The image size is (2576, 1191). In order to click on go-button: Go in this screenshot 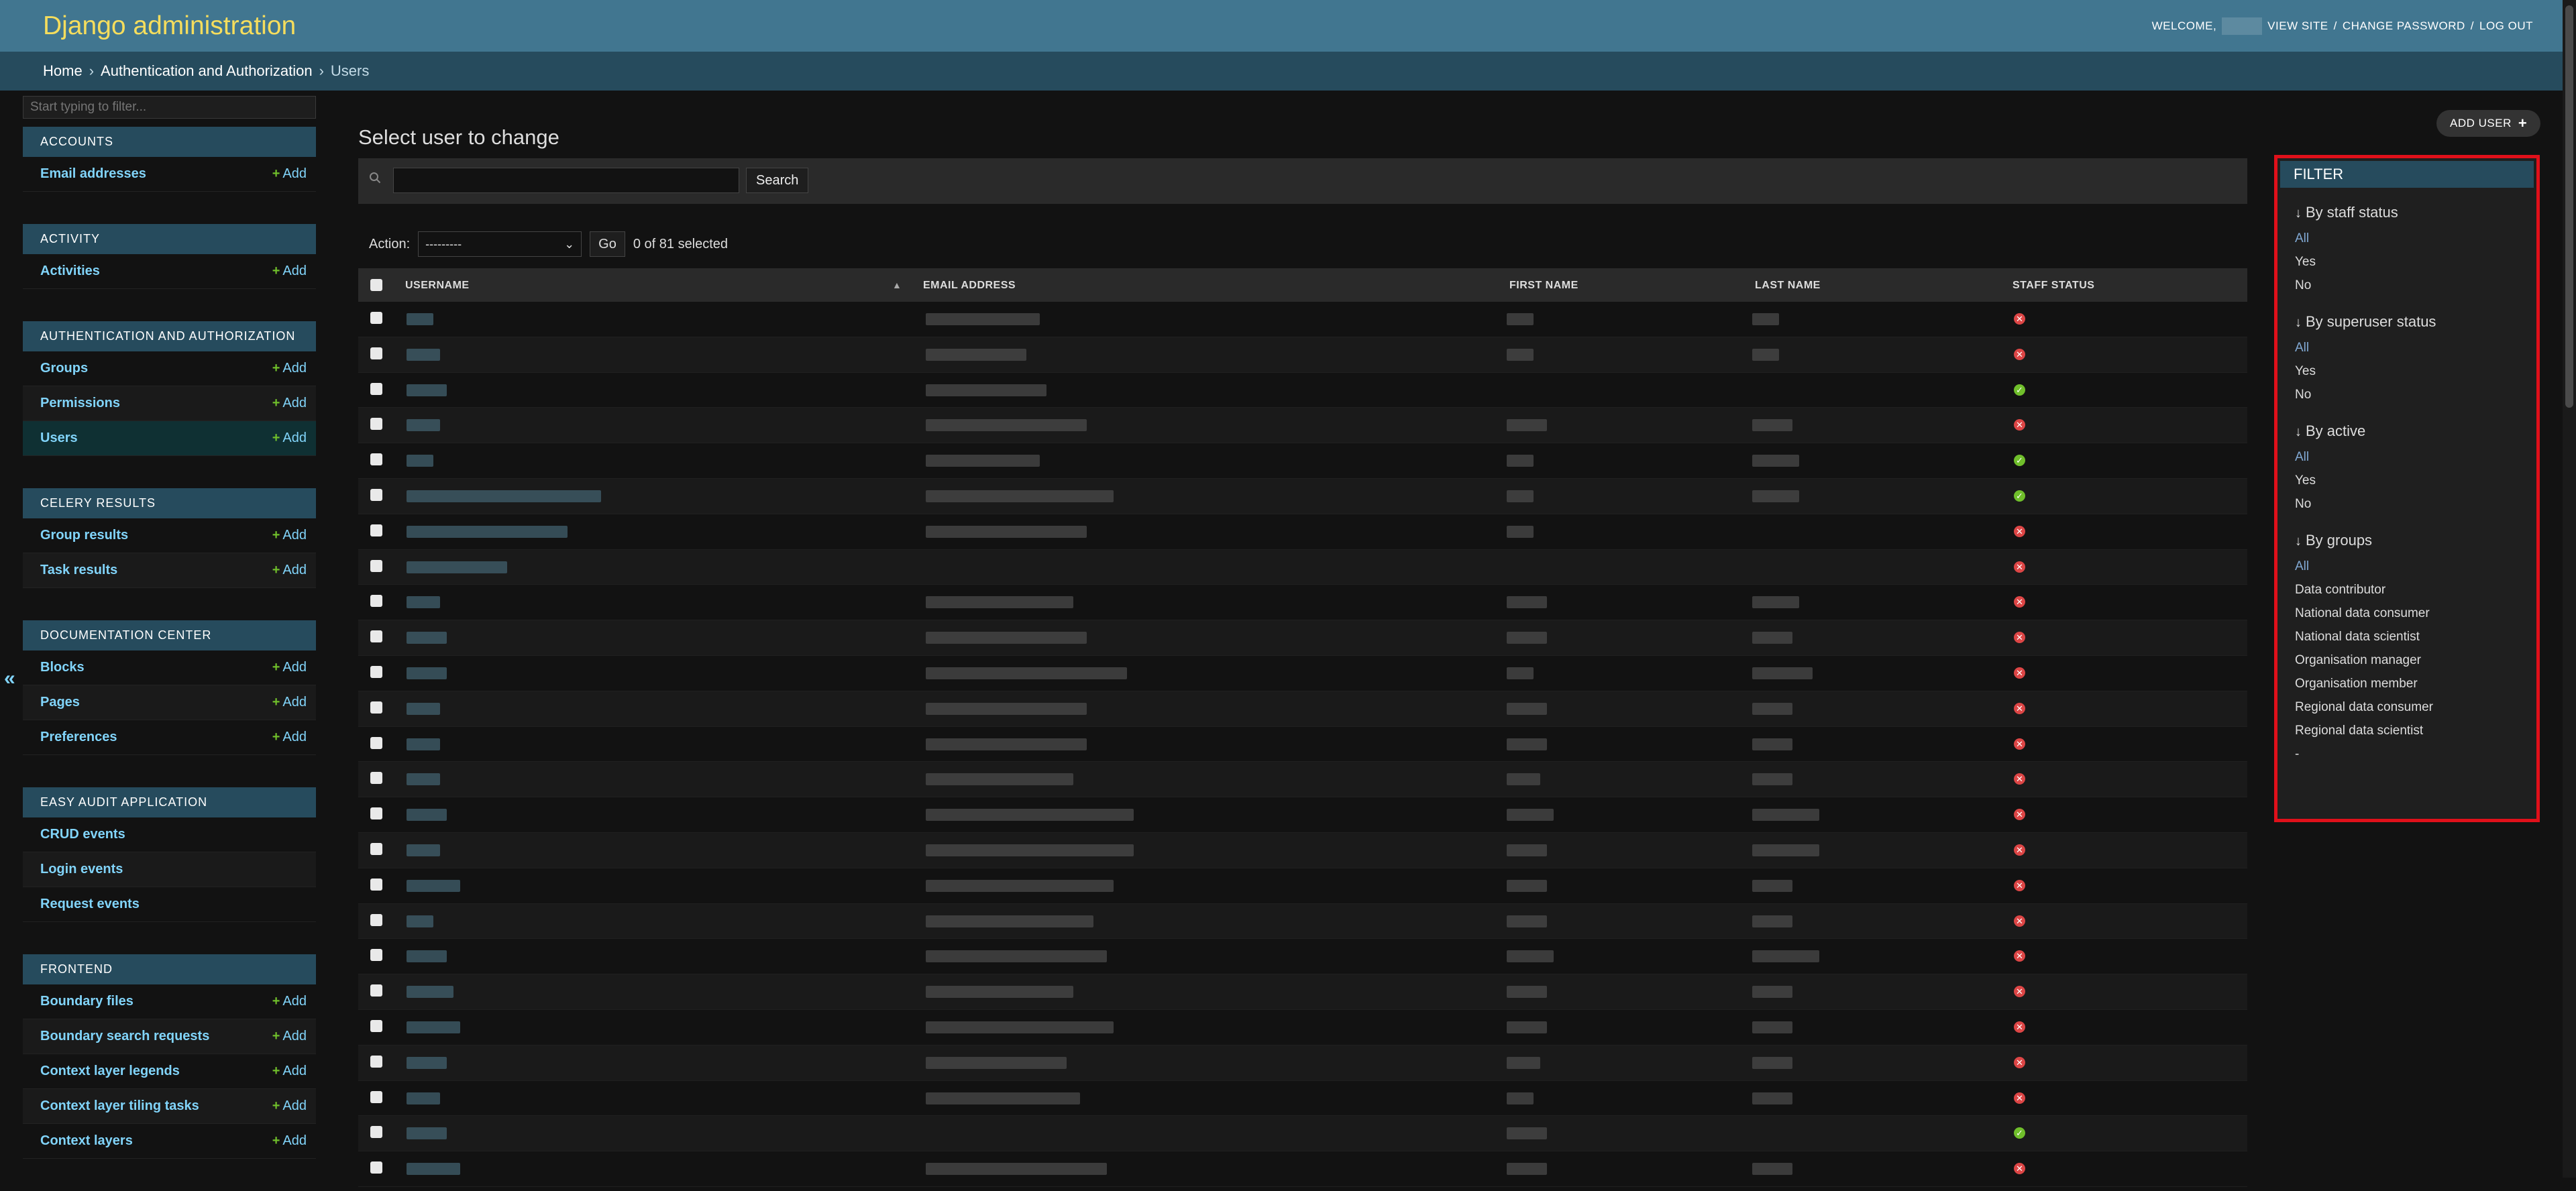, I will do `click(607, 244)`.